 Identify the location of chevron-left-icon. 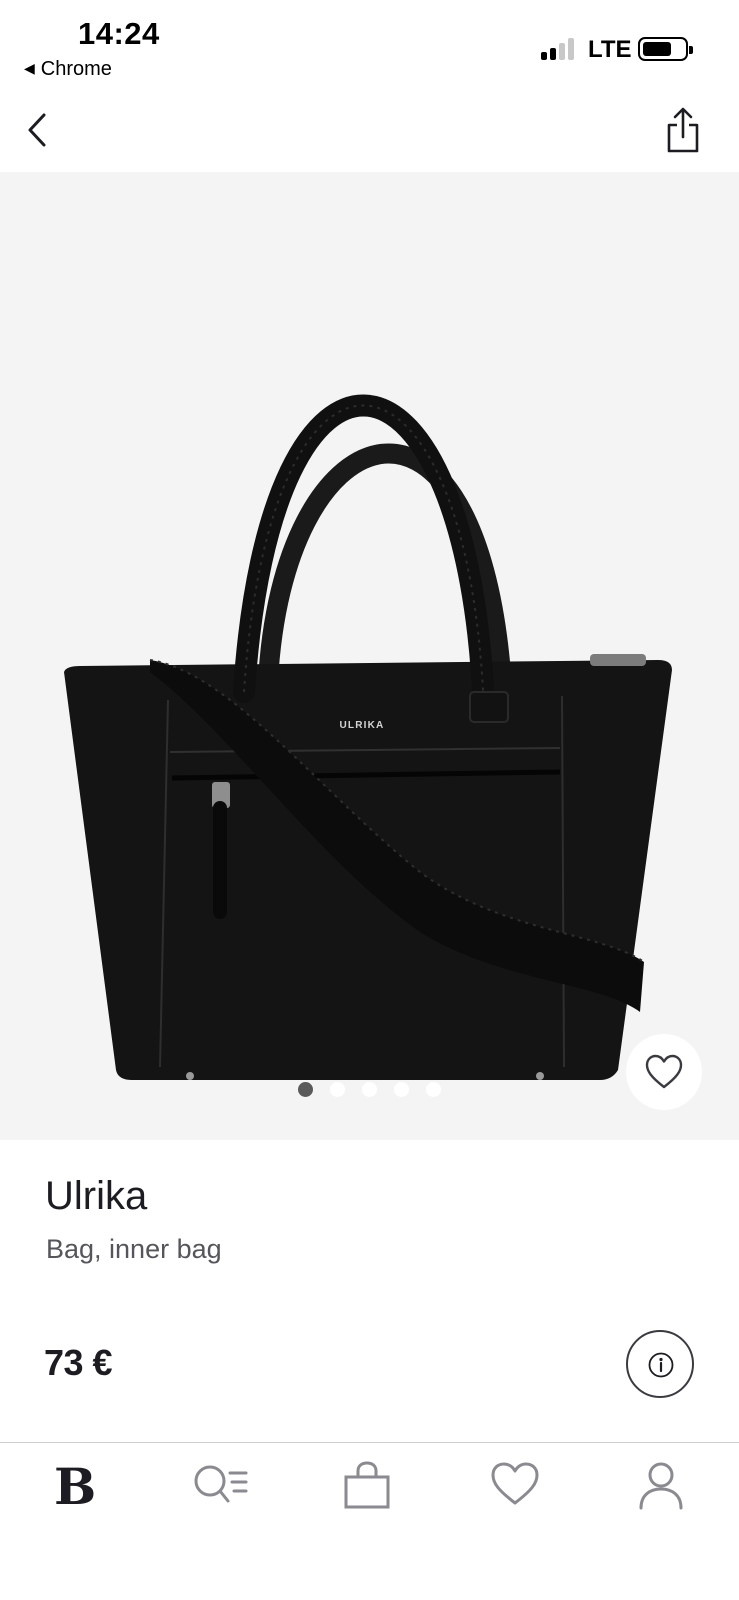
(37, 130).